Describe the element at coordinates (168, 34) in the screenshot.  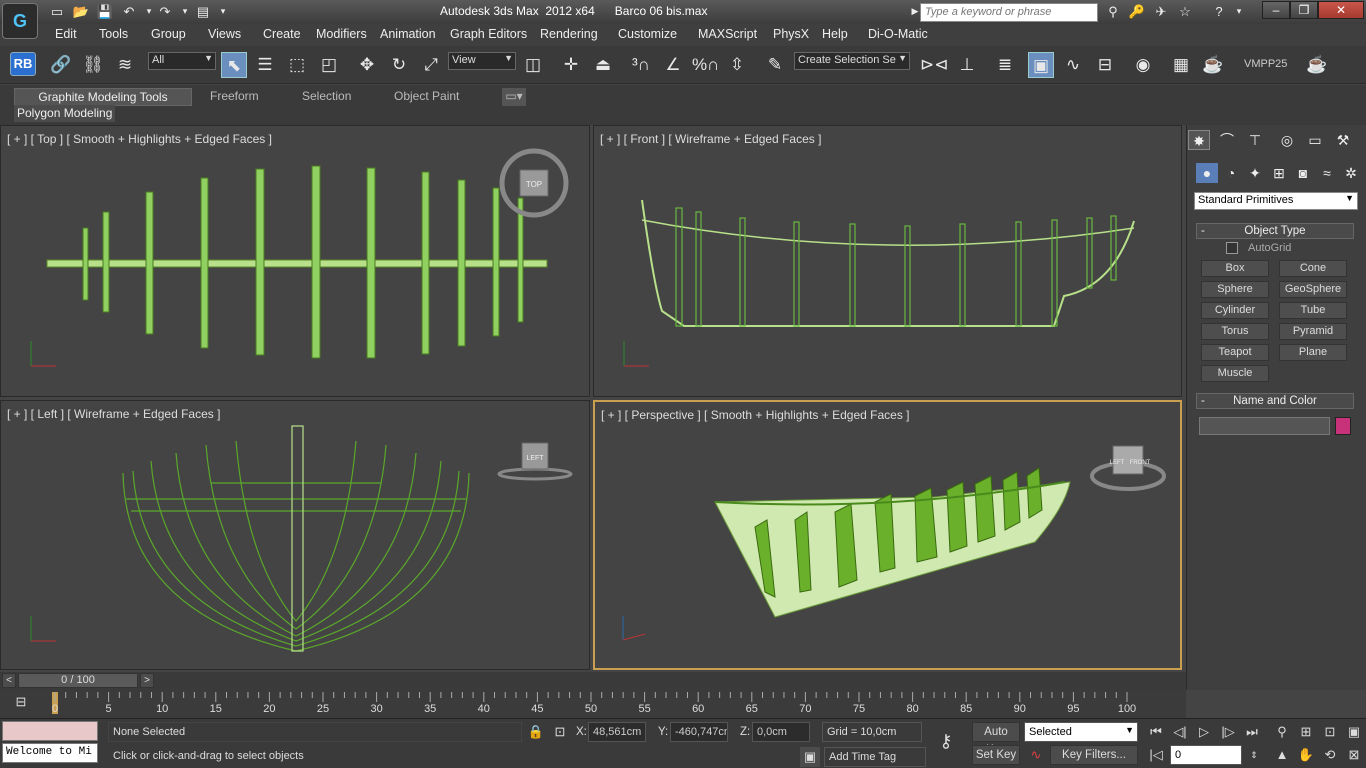
I see `menu-group: Group` at that location.